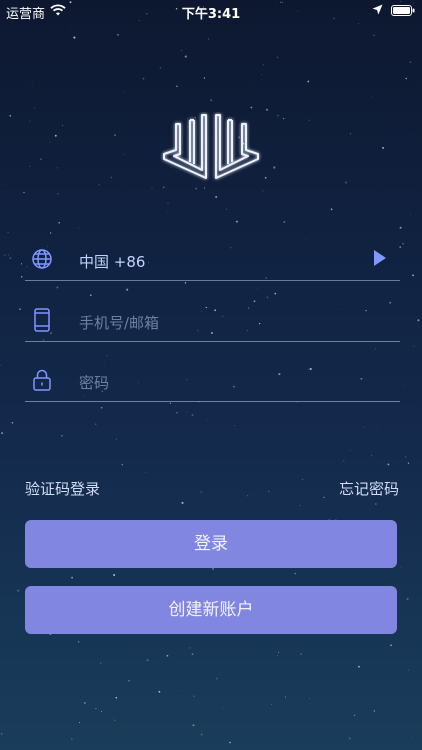 This screenshot has width=422, height=750. Describe the element at coordinates (119, 322) in the screenshot. I see `account-input: 手机号/邮箱` at that location.